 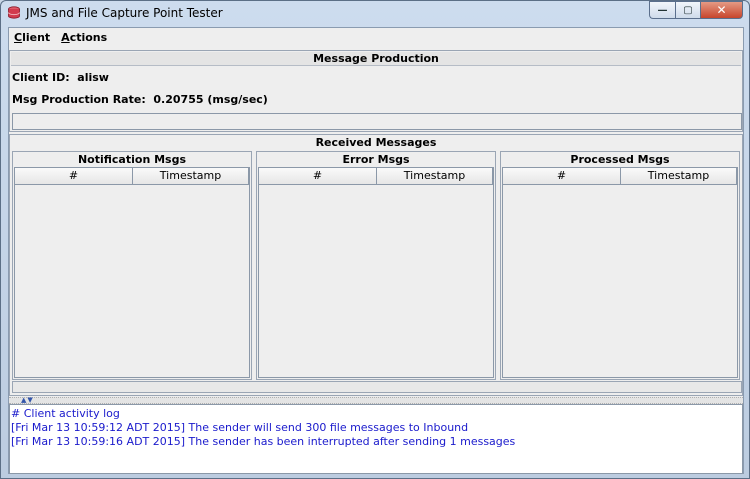 What do you see at coordinates (620, 272) in the screenshot?
I see `processed-msgs-table: # Timestamp` at bounding box center [620, 272].